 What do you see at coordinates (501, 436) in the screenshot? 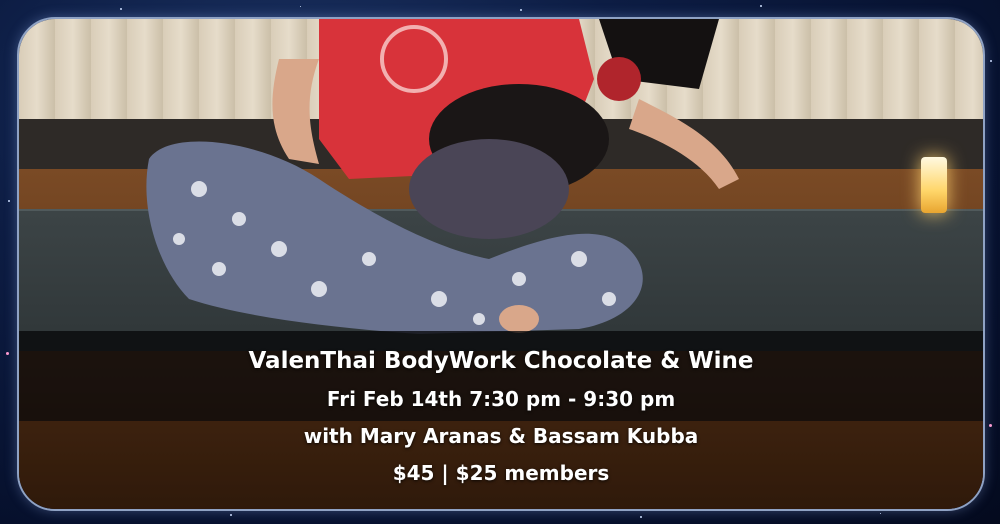
I see `event-hosts: with Mary Aranas & Bassam Kubba` at bounding box center [501, 436].